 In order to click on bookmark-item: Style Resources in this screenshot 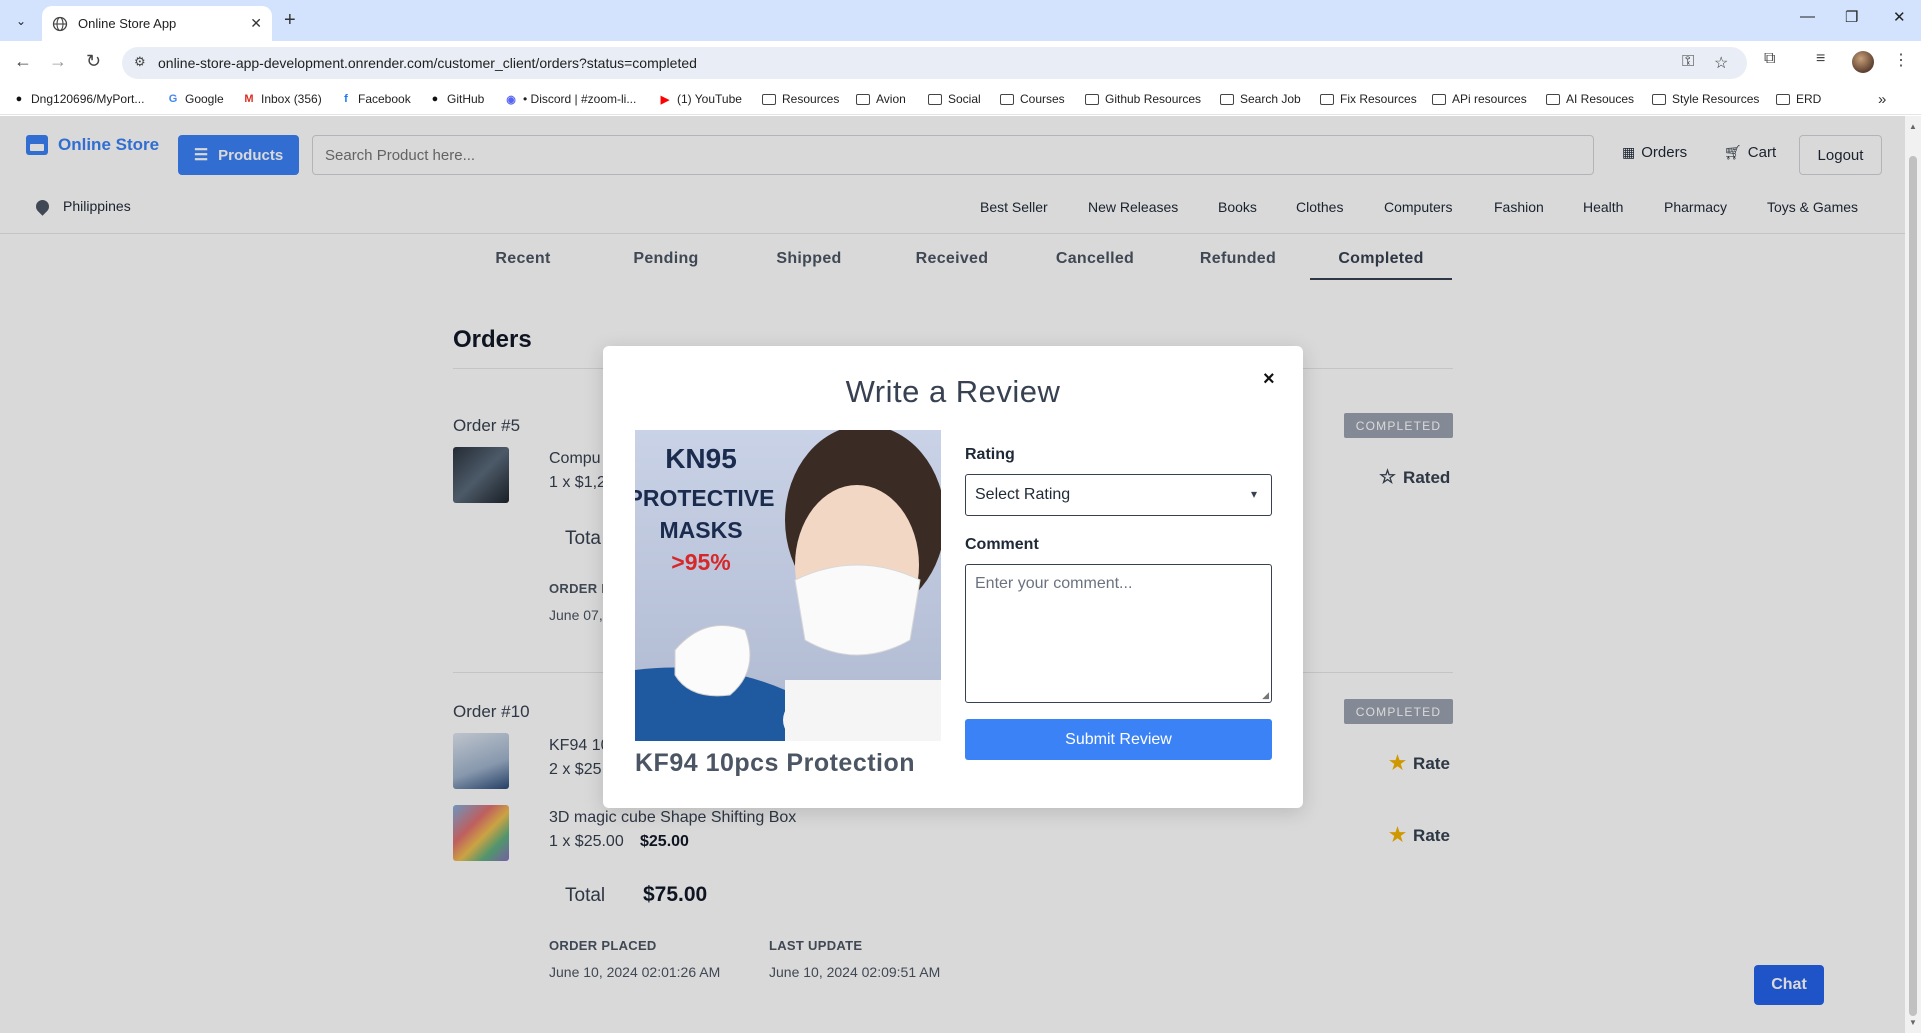, I will do `click(1705, 99)`.